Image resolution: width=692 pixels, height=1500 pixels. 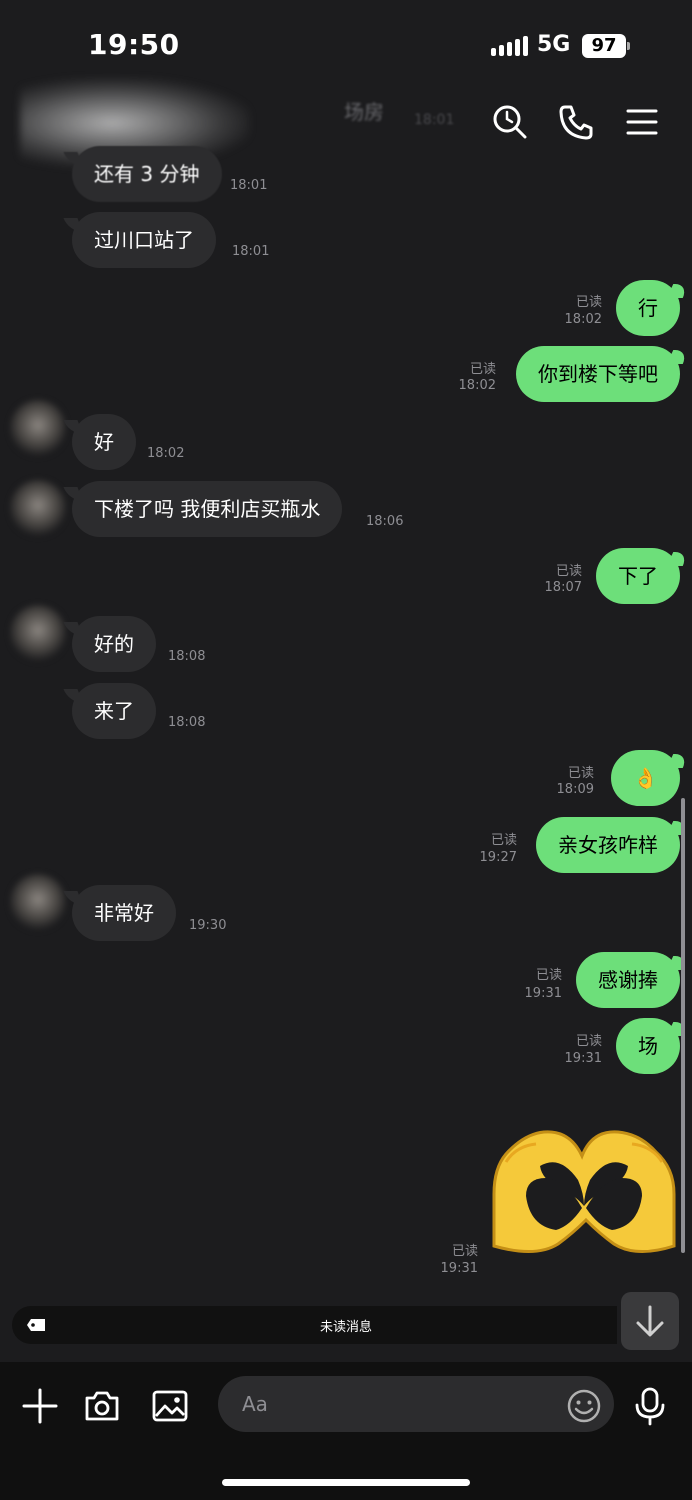 What do you see at coordinates (144, 240) in the screenshot?
I see `incoming-message-bubble: 过川口站了` at bounding box center [144, 240].